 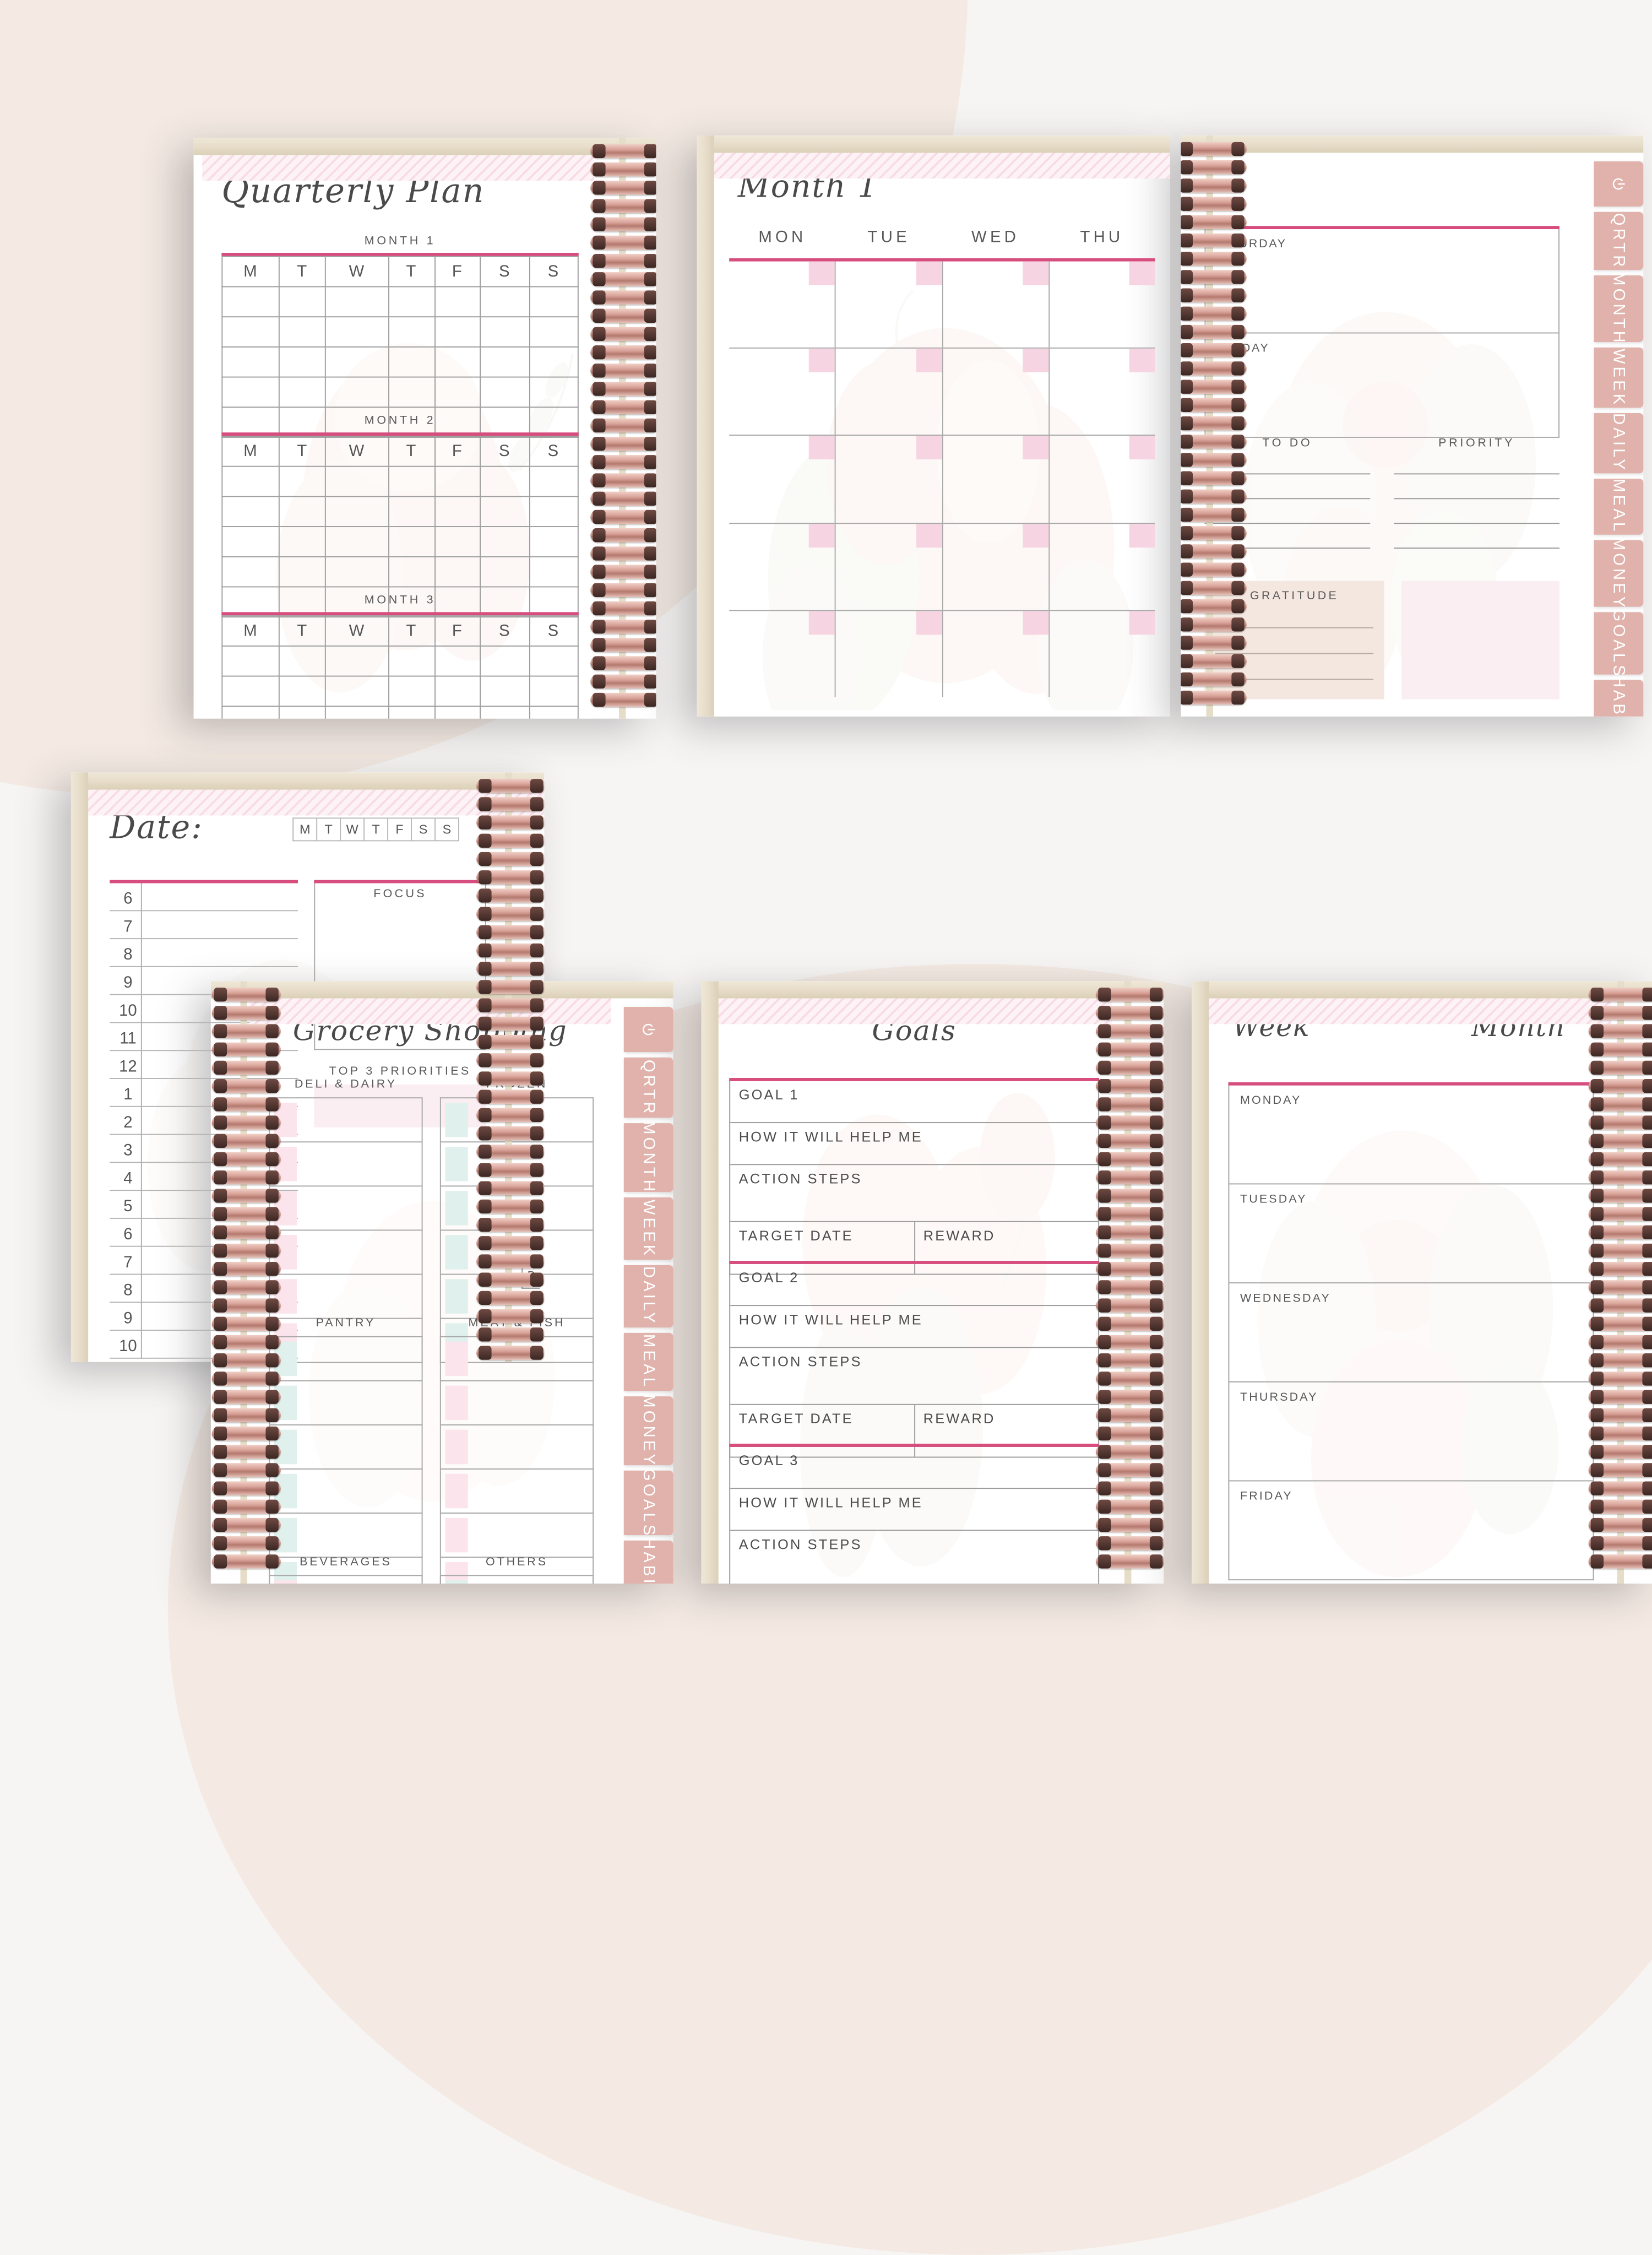 What do you see at coordinates (400, 667) in the screenshot?
I see `month-3-grid: M T W T F S S` at bounding box center [400, 667].